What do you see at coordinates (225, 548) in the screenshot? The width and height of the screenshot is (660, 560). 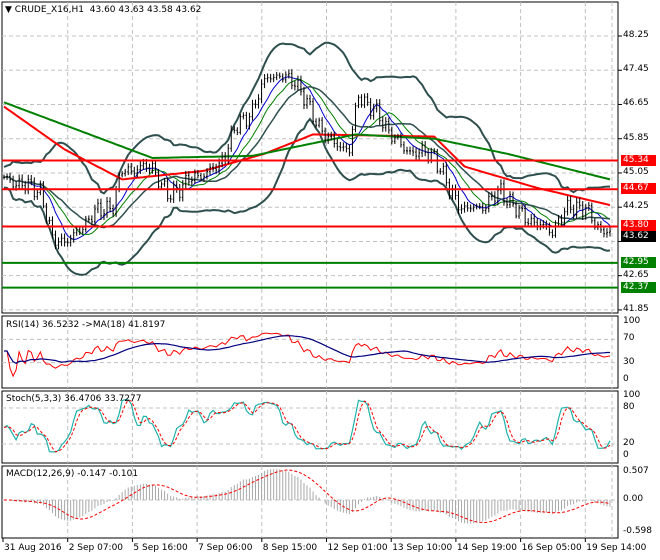 I see `time-label: 7 Sep 06:00` at bounding box center [225, 548].